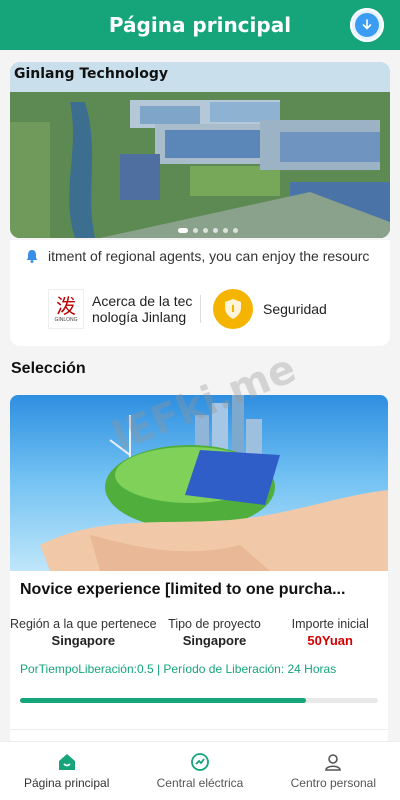  Describe the element at coordinates (330, 632) in the screenshot. I see `initial-amount-column: Importe inicial 50Yuan` at that location.